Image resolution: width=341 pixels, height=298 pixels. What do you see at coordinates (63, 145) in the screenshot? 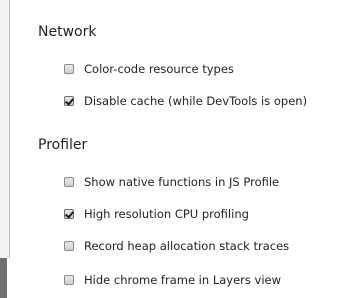
I see `section-title-profiler: Profiler` at bounding box center [63, 145].